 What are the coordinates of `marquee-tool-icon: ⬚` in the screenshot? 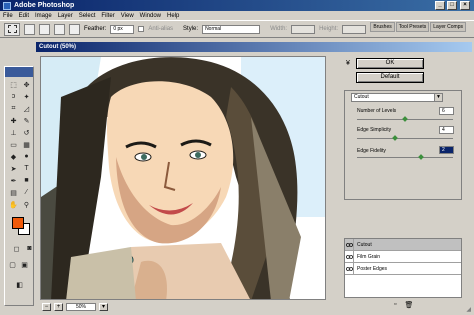 It's located at (13, 84).